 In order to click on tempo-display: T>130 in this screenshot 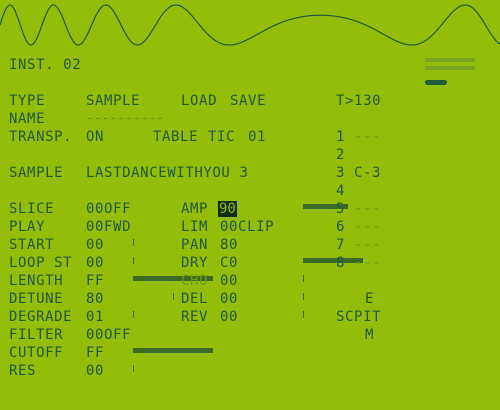, I will do `click(358, 101)`.